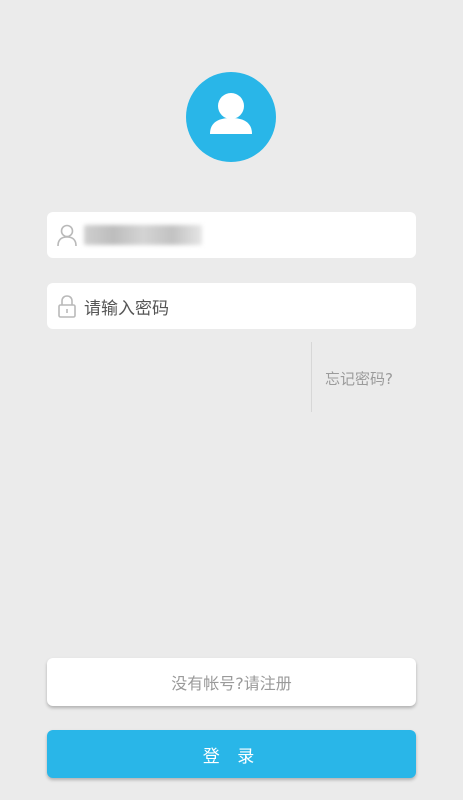 The height and width of the screenshot is (800, 463). I want to click on register-button: 没有帐号?请注册, so click(231, 682).